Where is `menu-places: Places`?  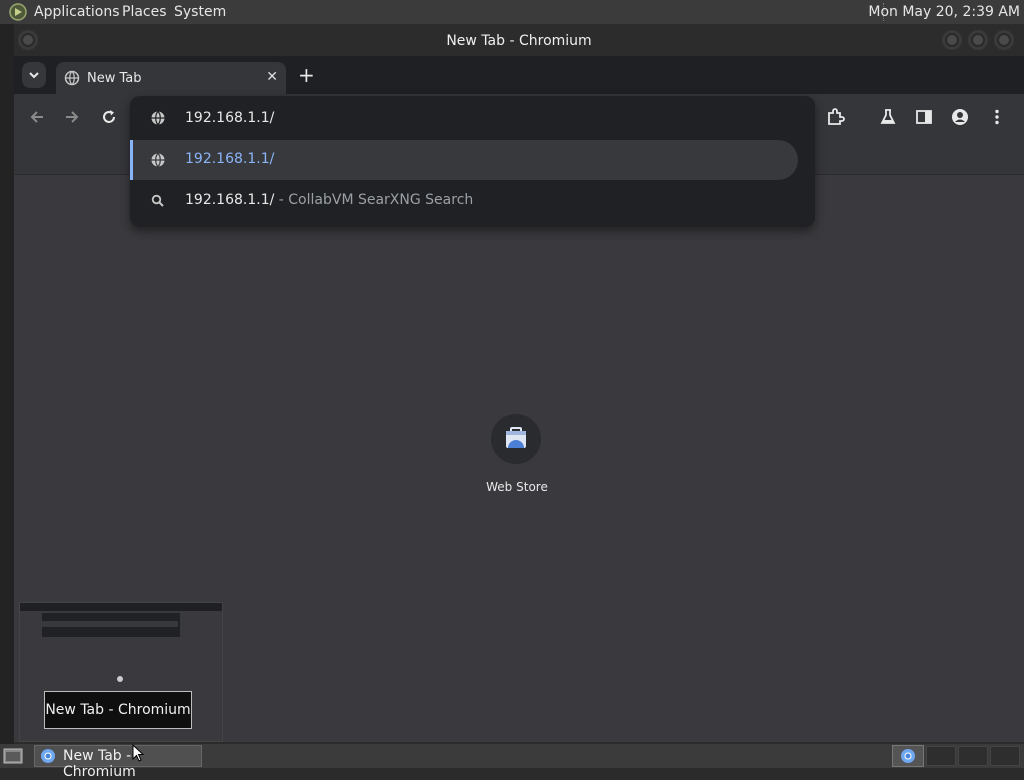
menu-places: Places is located at coordinates (144, 12).